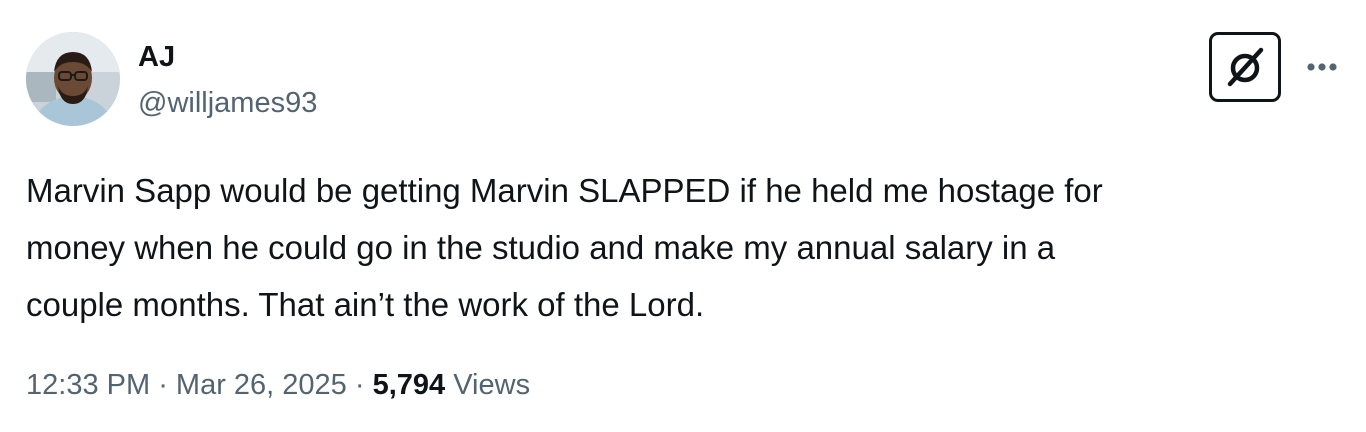  I want to click on author-avatar, so click(73, 79).